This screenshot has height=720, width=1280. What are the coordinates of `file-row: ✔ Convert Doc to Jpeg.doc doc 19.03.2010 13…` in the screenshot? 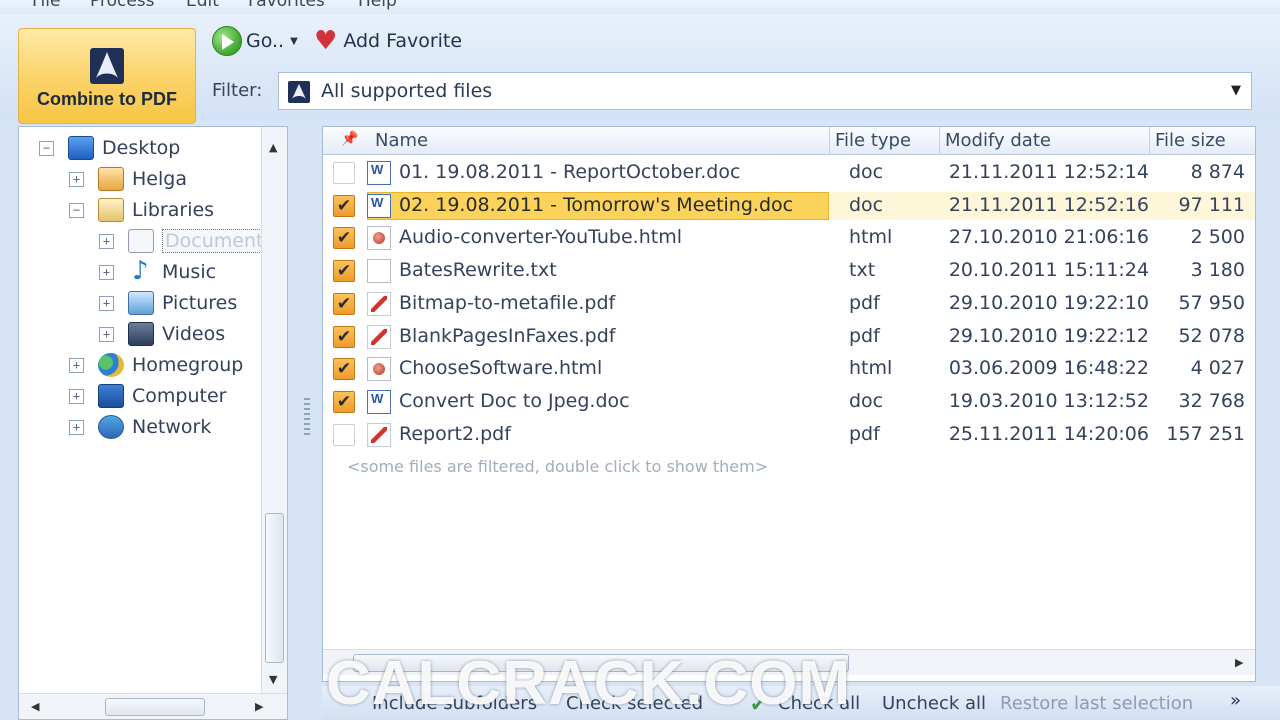 It's located at (789, 402).